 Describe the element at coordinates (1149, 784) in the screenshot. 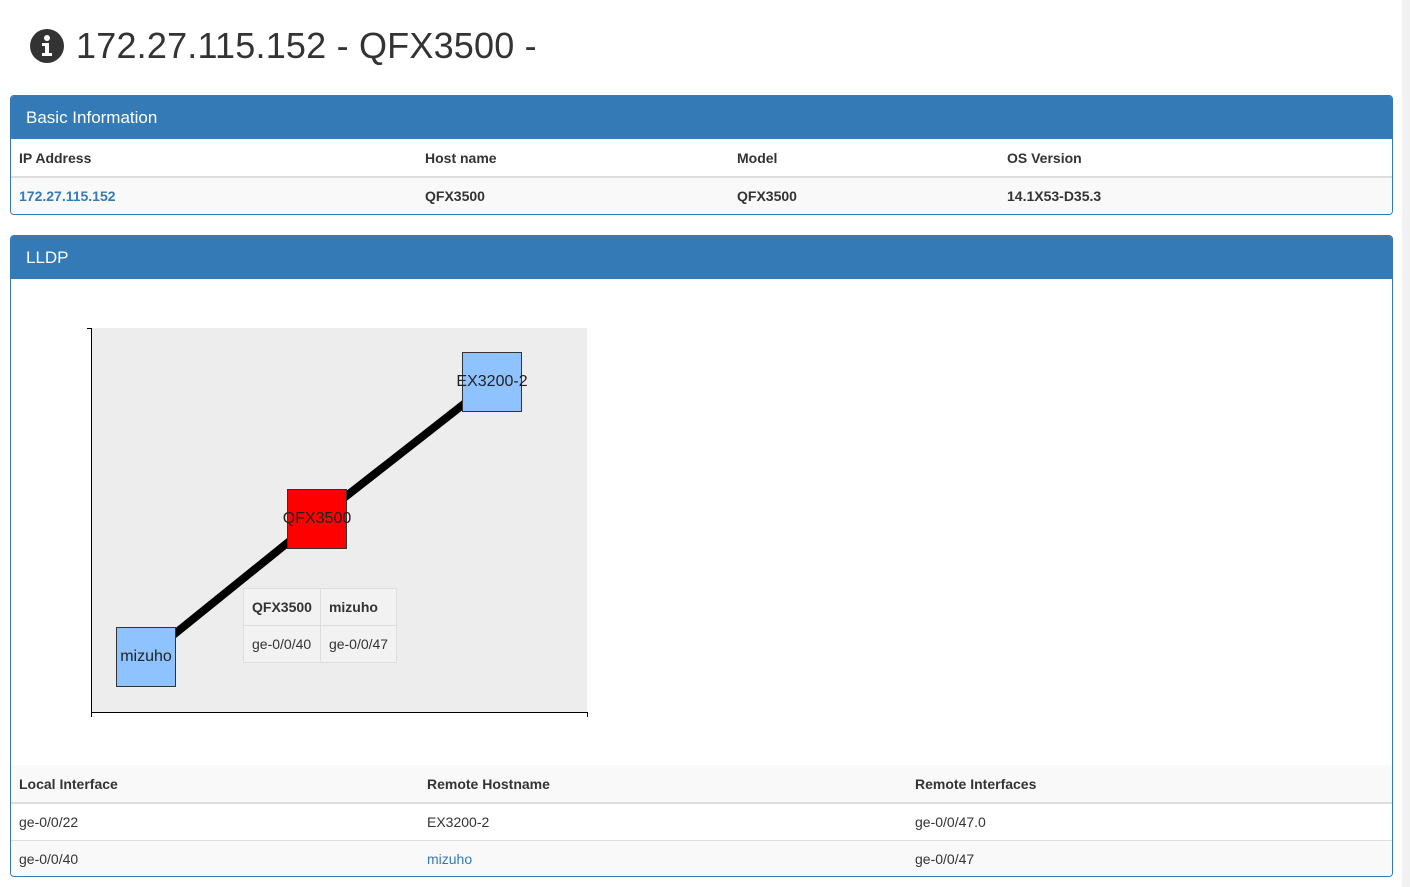

I see `column-header-remote-interfaces: Remote Interfaces` at that location.